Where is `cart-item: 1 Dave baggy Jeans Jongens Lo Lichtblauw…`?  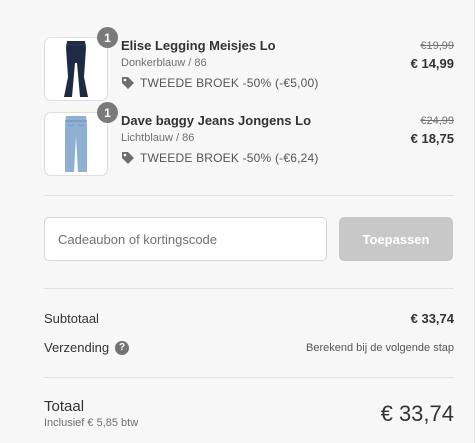 cart-item: 1 Dave baggy Jeans Jongens Lo Lichtblauw… is located at coordinates (249, 139).